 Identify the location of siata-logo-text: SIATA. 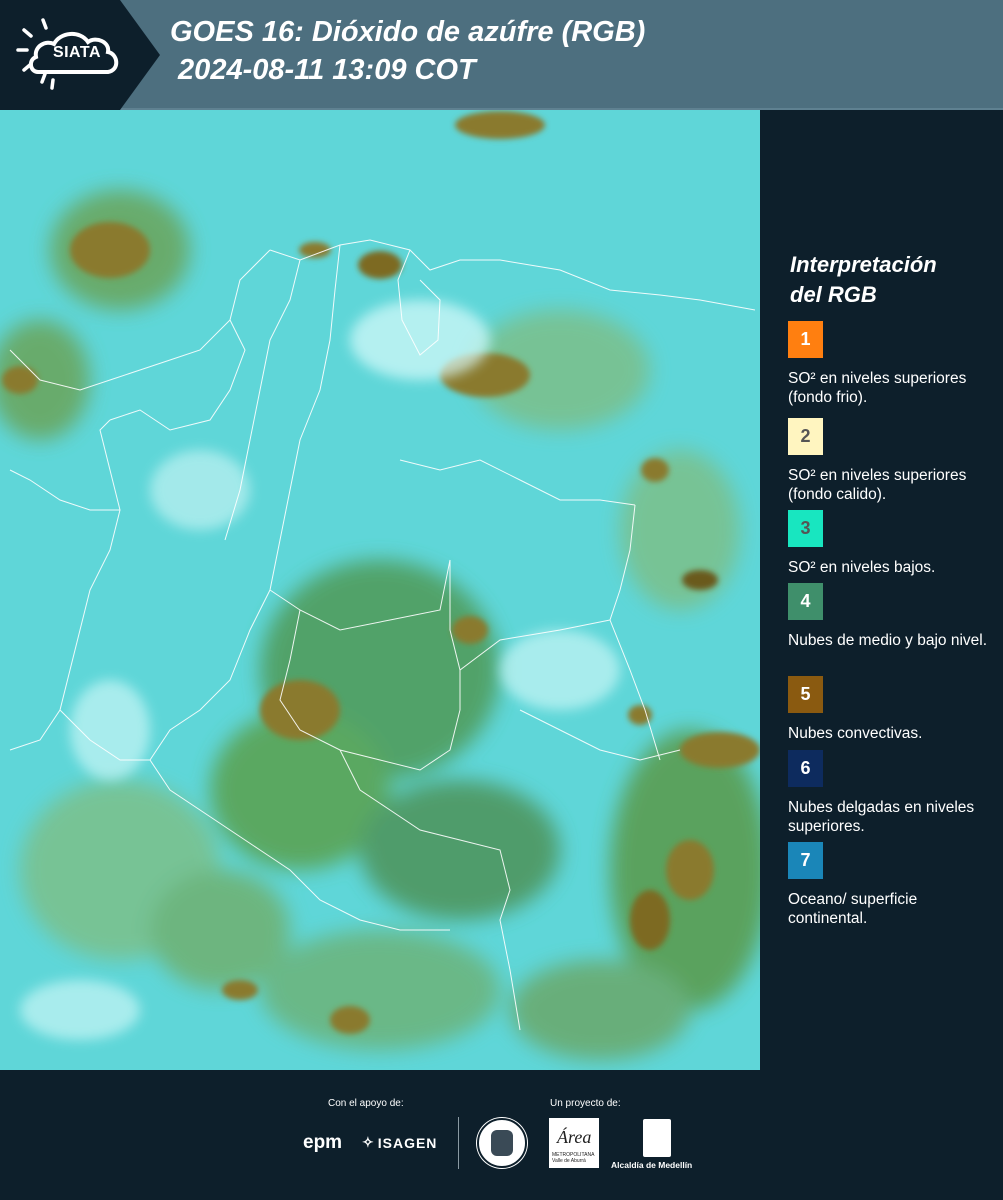
(77, 52).